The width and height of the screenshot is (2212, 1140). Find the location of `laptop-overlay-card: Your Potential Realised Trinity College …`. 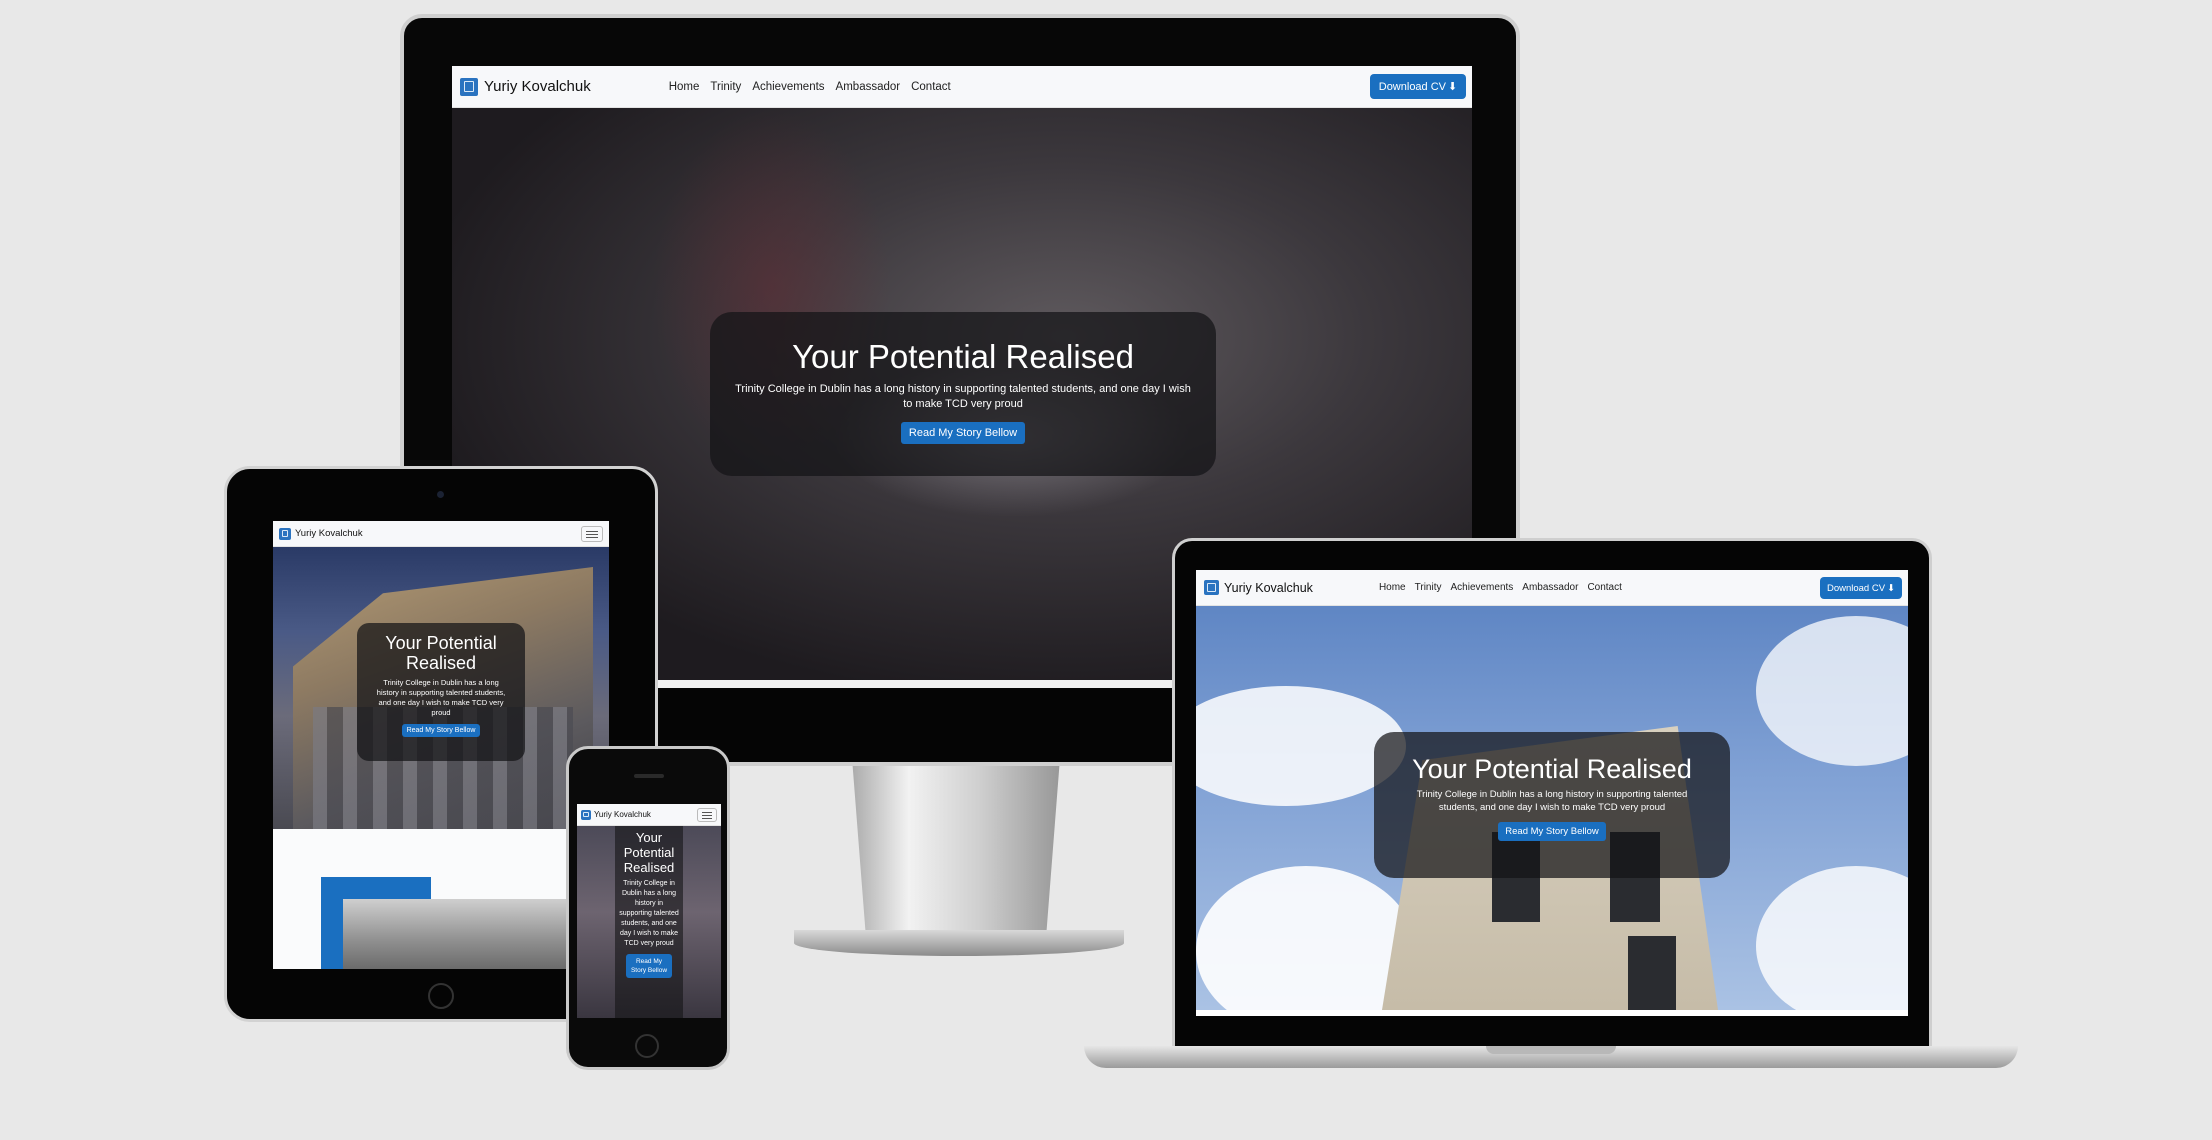

laptop-overlay-card: Your Potential Realised Trinity College … is located at coordinates (1552, 805).